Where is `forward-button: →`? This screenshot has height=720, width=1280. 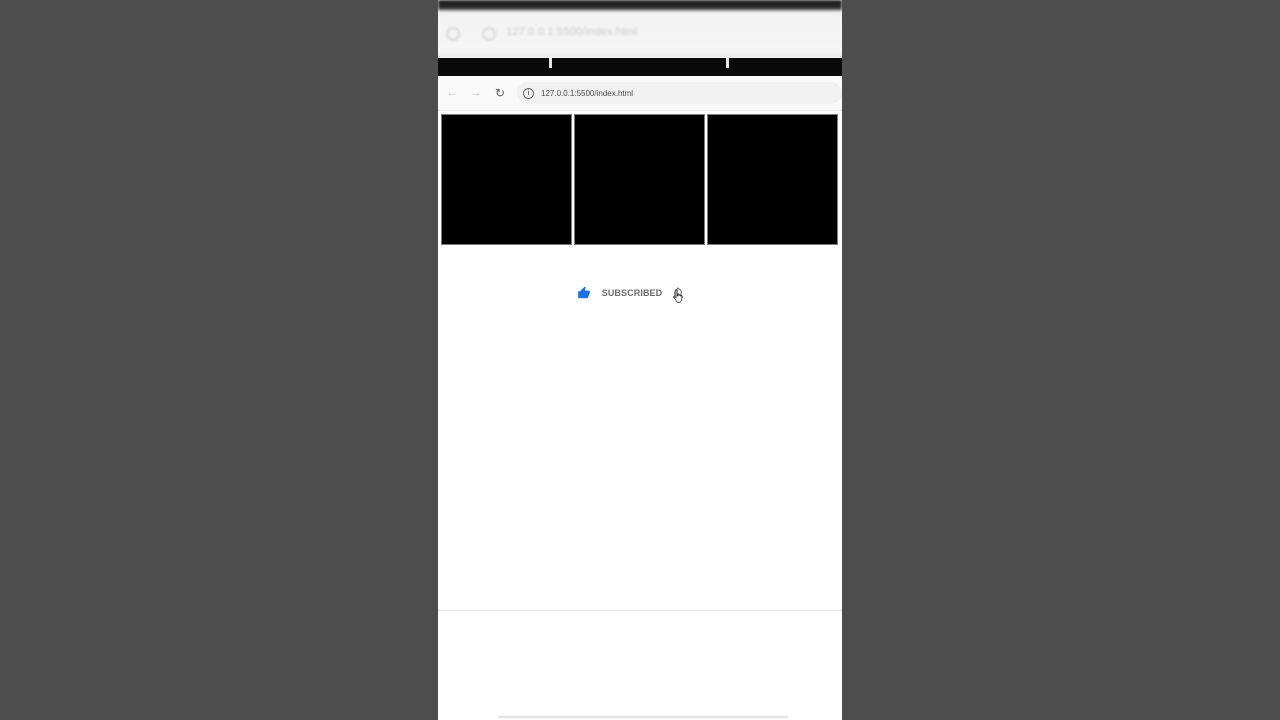 forward-button: → is located at coordinates (476, 93).